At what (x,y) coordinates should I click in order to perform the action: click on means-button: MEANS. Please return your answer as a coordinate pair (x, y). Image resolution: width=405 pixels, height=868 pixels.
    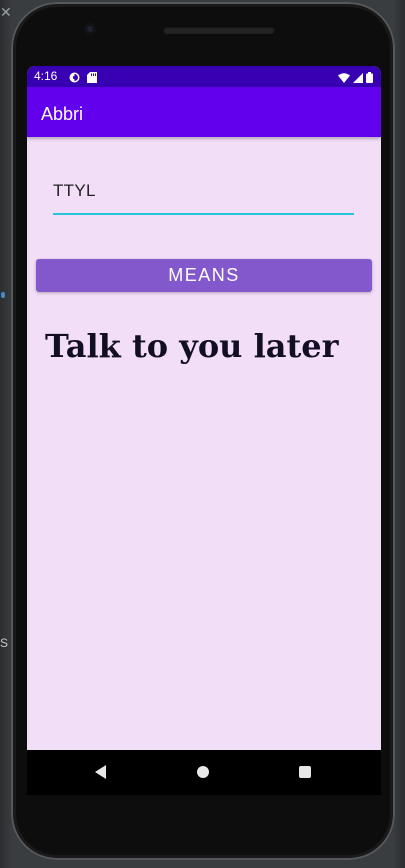
    Looking at the image, I should click on (204, 275).